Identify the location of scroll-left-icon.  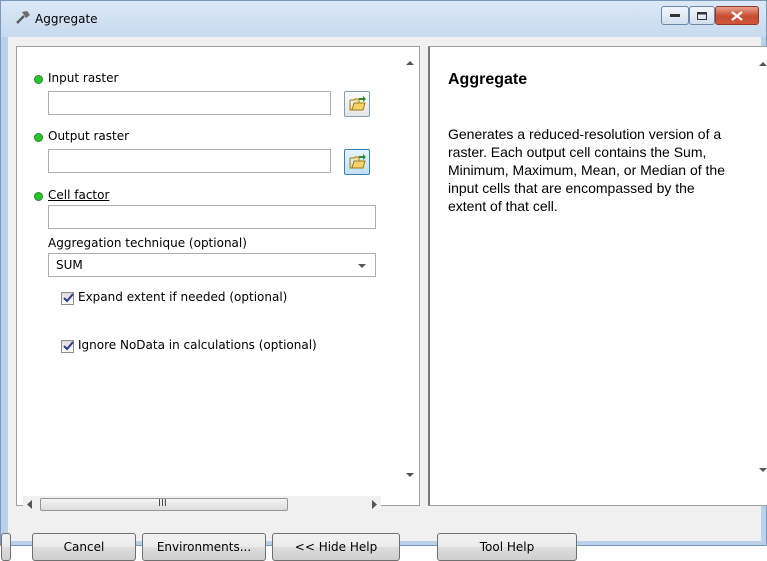
(29, 504).